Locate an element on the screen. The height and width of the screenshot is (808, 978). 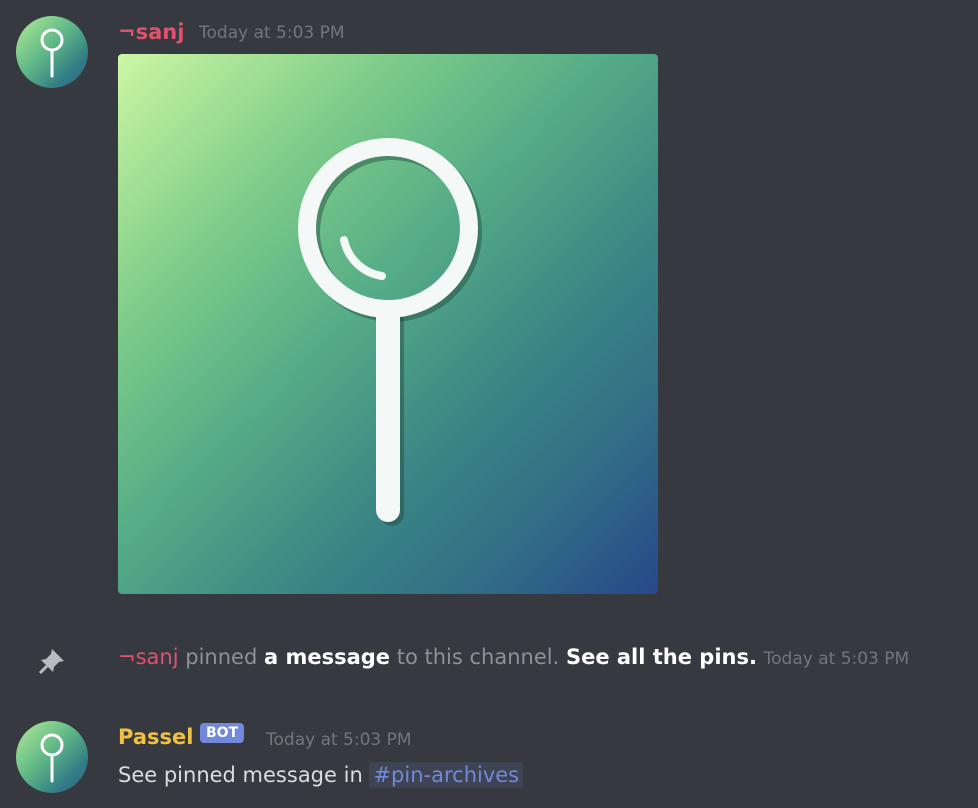
system-text: to this channel. is located at coordinates (478, 657).